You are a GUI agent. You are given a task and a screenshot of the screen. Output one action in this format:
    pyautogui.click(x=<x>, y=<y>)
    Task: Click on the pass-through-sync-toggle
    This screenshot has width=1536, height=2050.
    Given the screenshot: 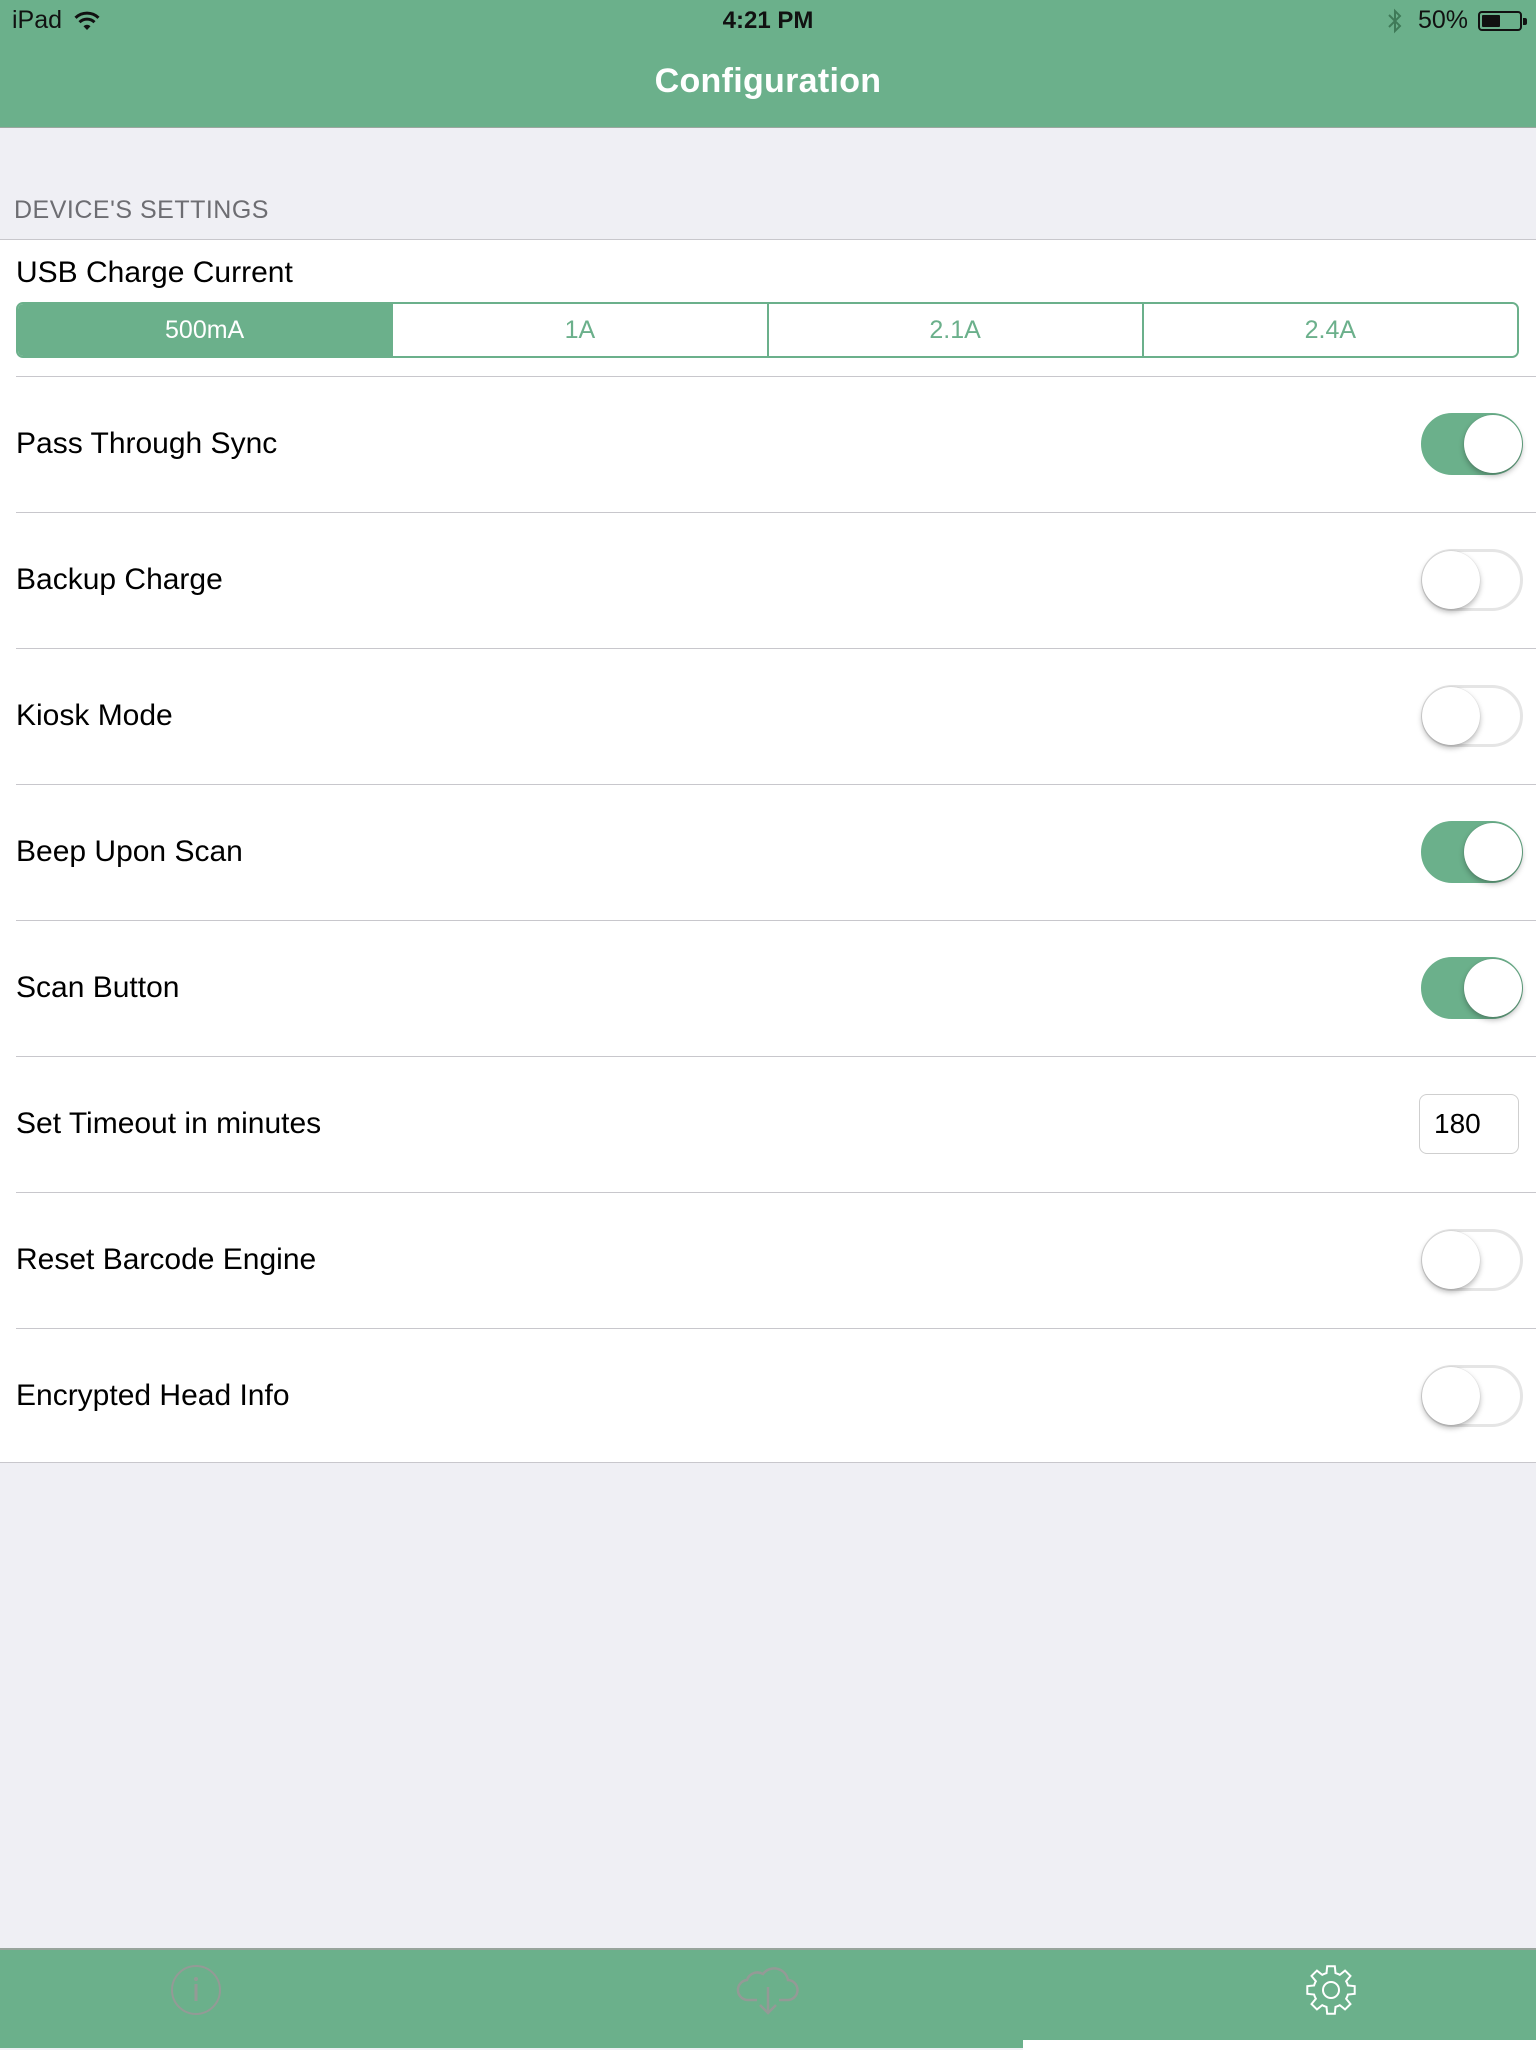 What is the action you would take?
    pyautogui.click(x=1472, y=444)
    